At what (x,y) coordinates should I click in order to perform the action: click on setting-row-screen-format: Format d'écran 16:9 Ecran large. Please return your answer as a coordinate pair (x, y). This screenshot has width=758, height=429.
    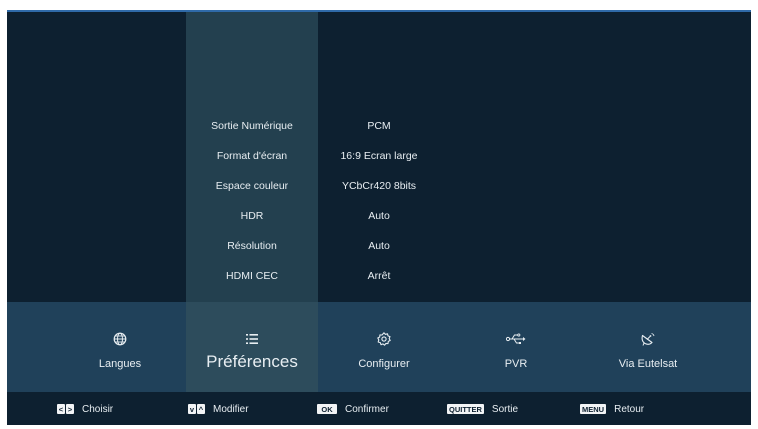
    Looking at the image, I should click on (336, 156).